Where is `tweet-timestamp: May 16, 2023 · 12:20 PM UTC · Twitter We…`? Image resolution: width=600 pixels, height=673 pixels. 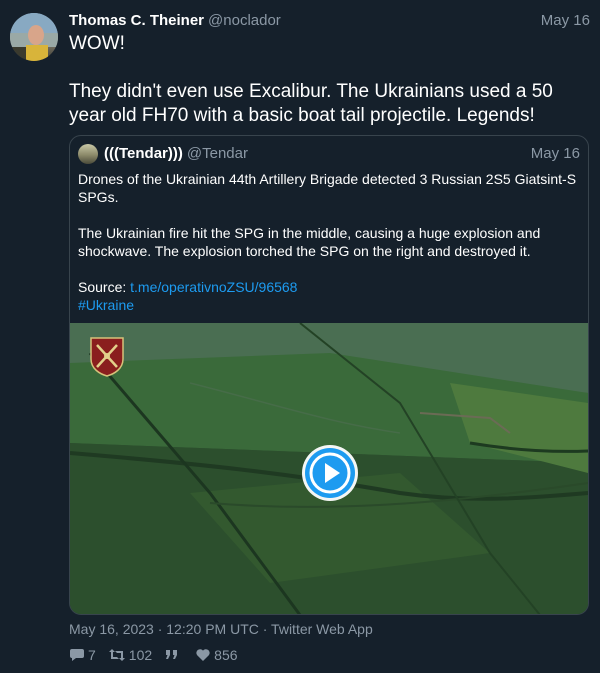
tweet-timestamp: May 16, 2023 · 12:20 PM UTC · Twitter We… is located at coordinates (221, 629).